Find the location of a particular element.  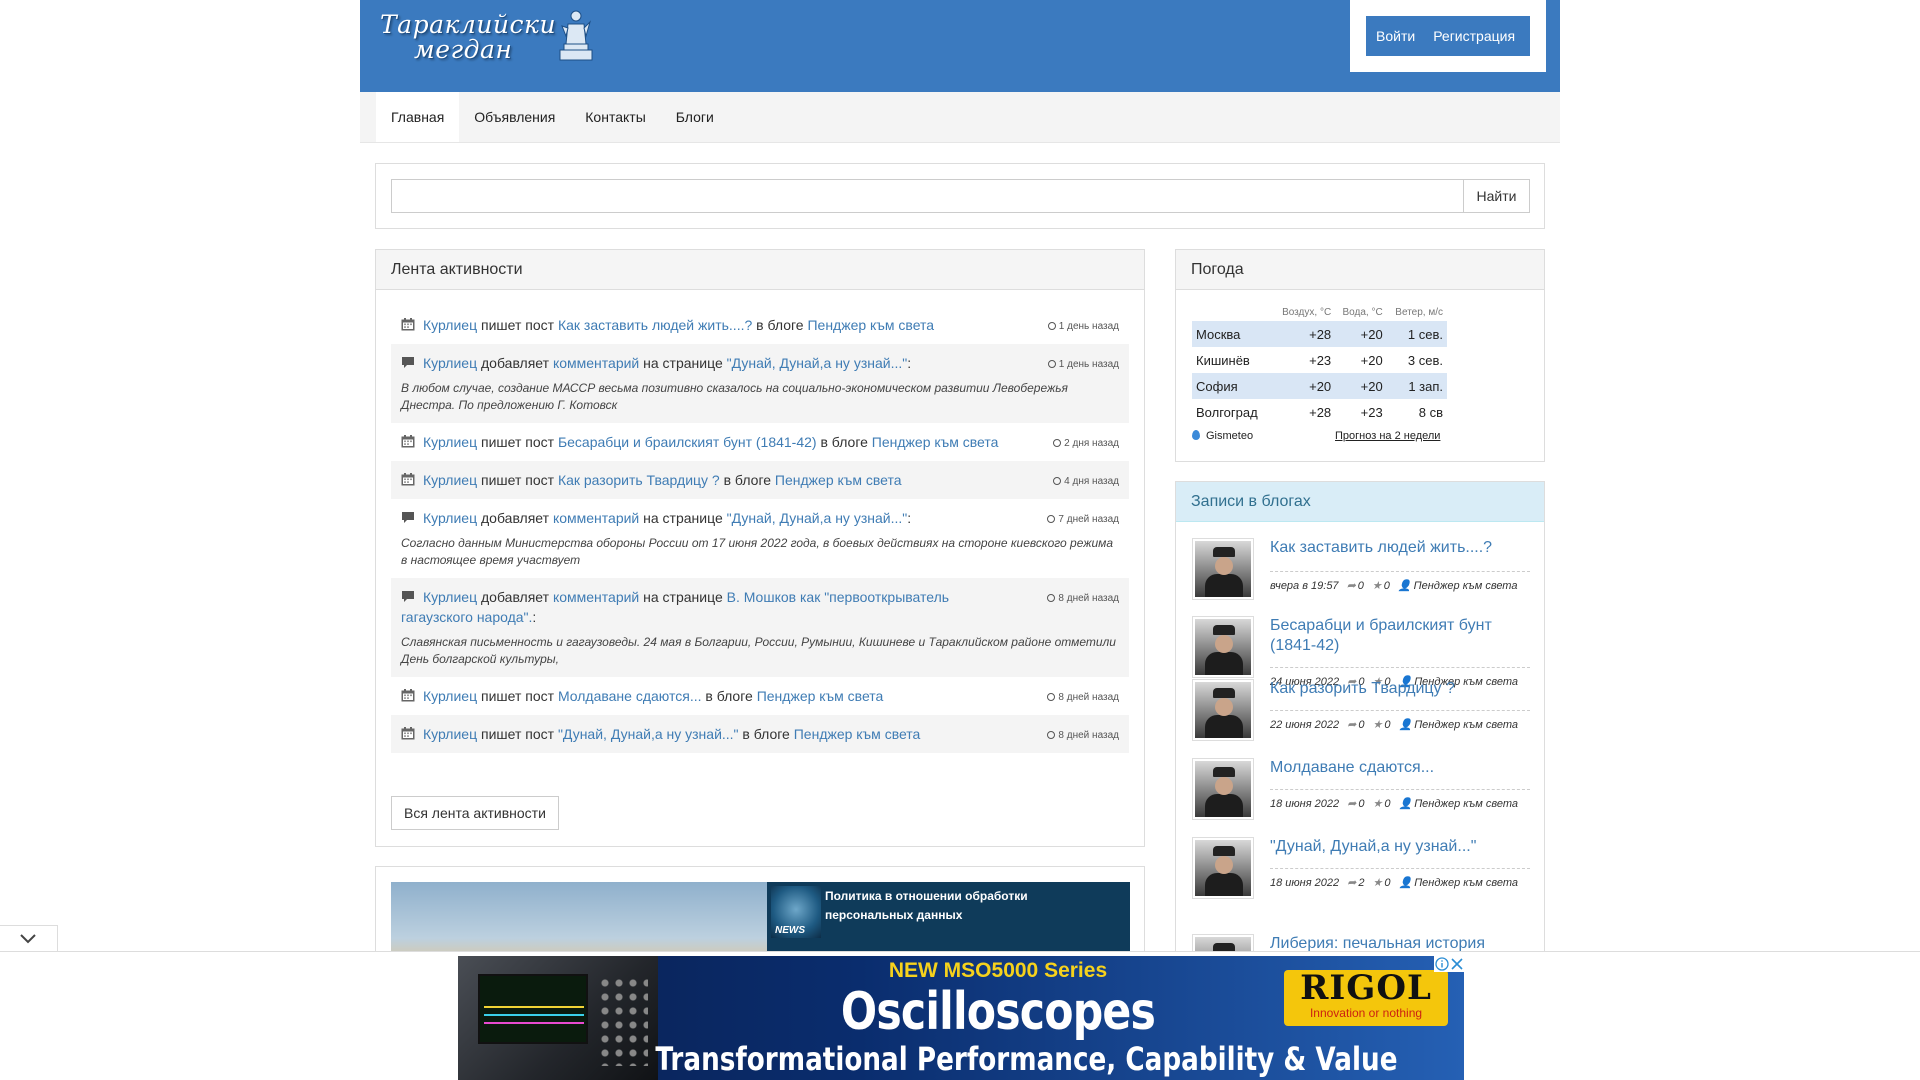

site-logo: Тараклийски мегдан is located at coordinates (485, 36).